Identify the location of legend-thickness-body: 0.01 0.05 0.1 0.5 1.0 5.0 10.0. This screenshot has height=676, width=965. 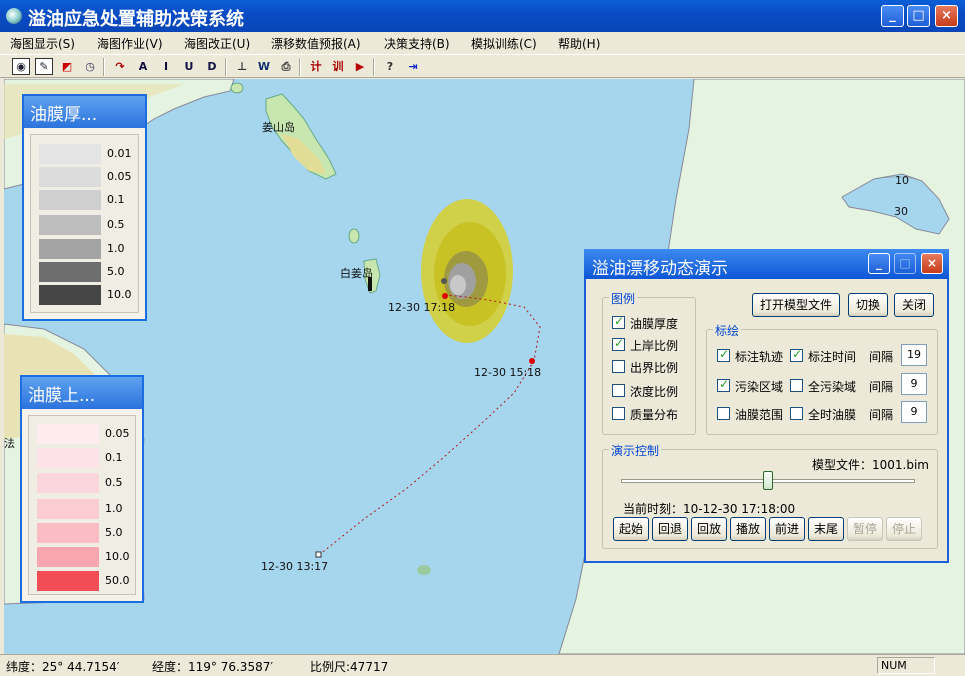
(84, 223).